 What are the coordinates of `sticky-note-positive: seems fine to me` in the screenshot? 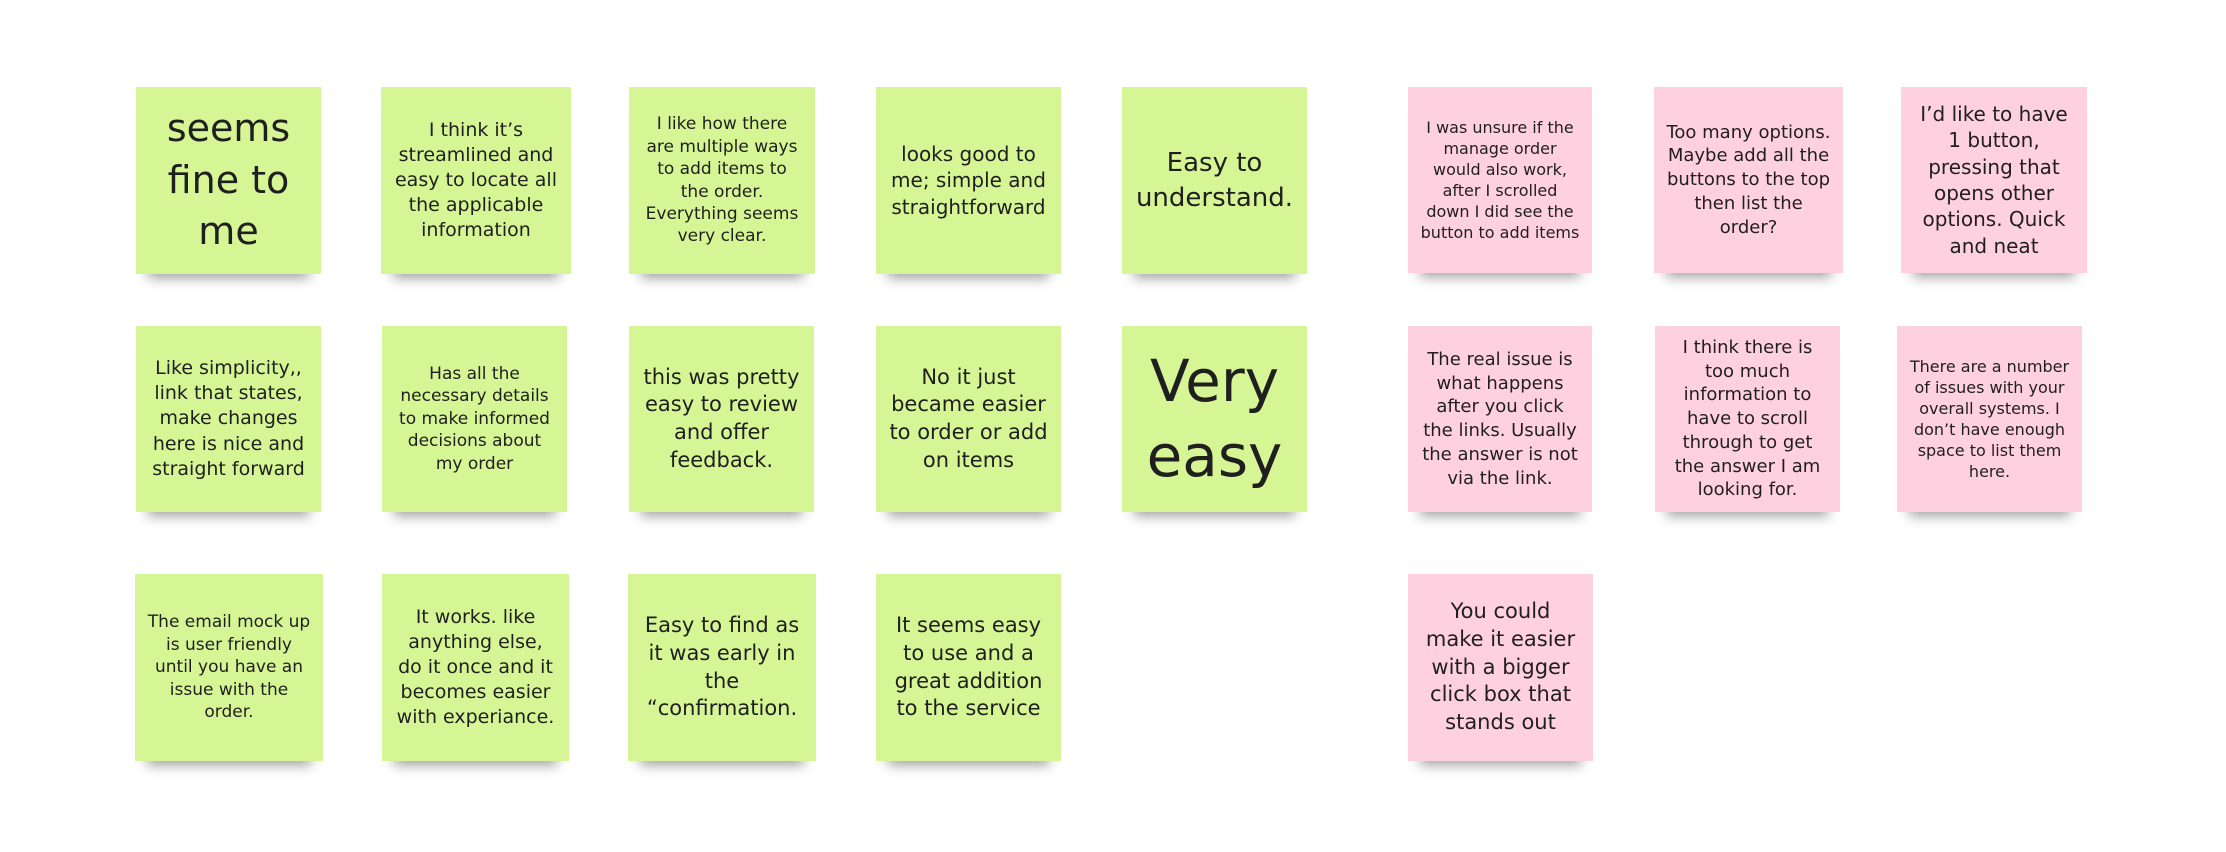 It's located at (228, 180).